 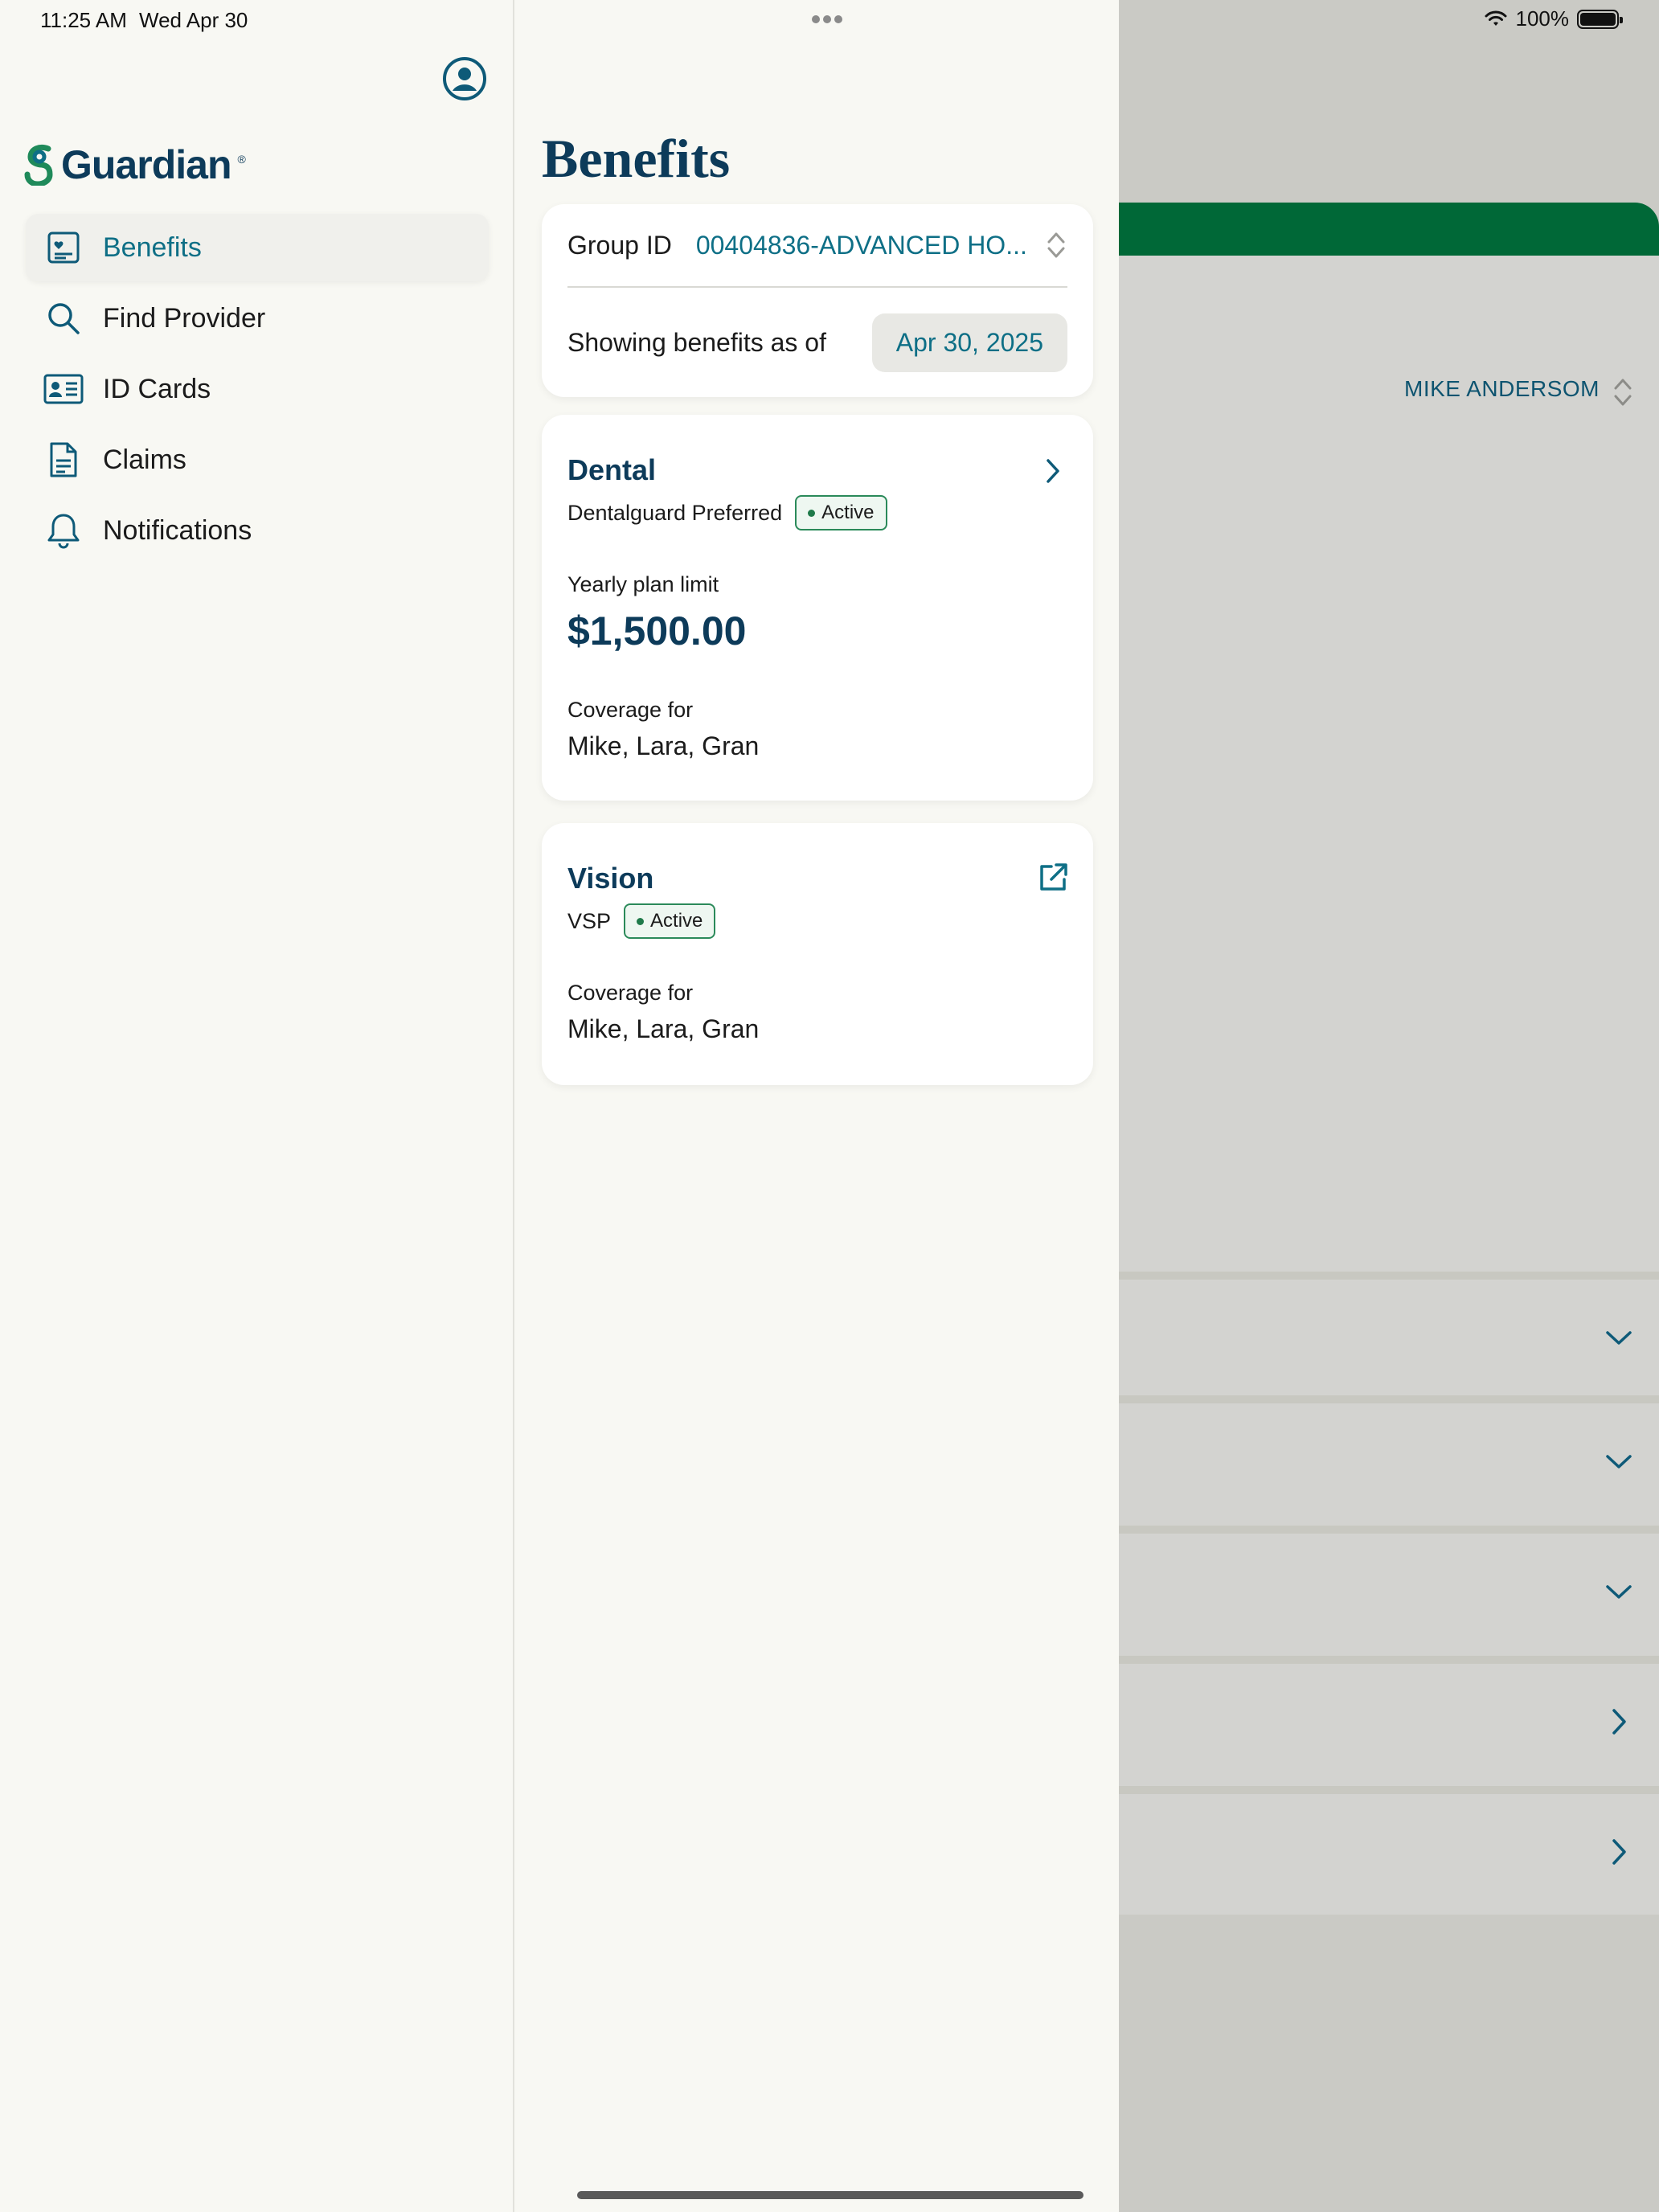 I want to click on green-header-bar, so click(x=1389, y=229).